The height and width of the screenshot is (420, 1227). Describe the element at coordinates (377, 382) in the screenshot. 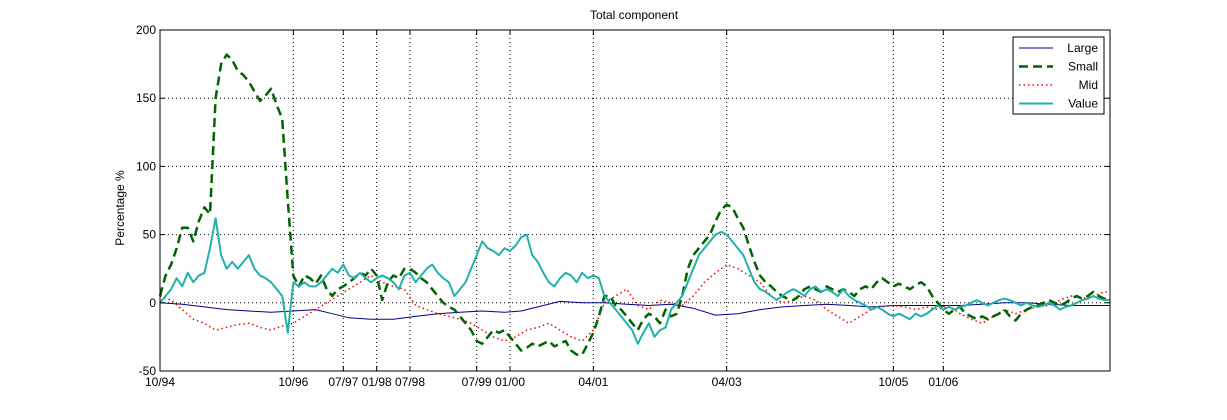

I see `x-tick-label: 01/98` at that location.